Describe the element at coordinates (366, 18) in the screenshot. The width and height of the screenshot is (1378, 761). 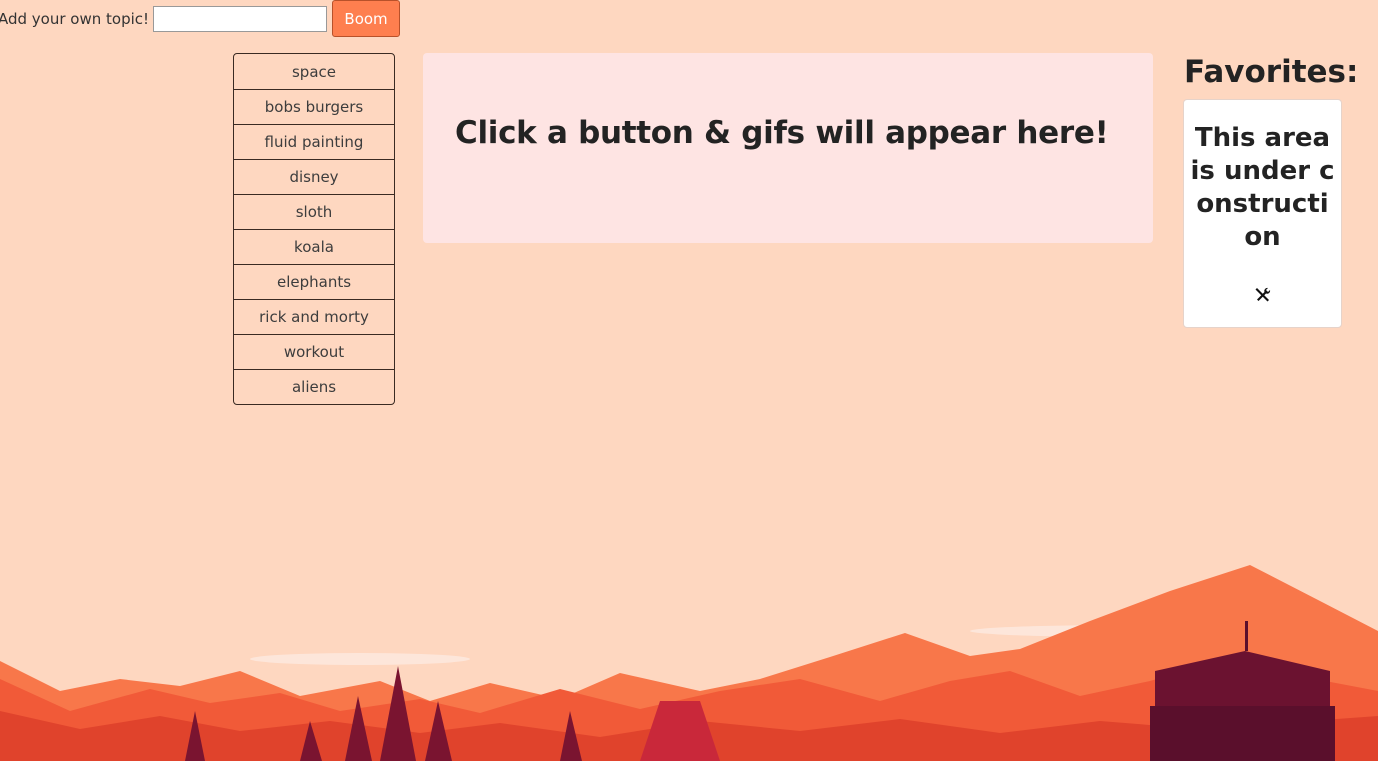
I see `boom-button: Boom` at that location.